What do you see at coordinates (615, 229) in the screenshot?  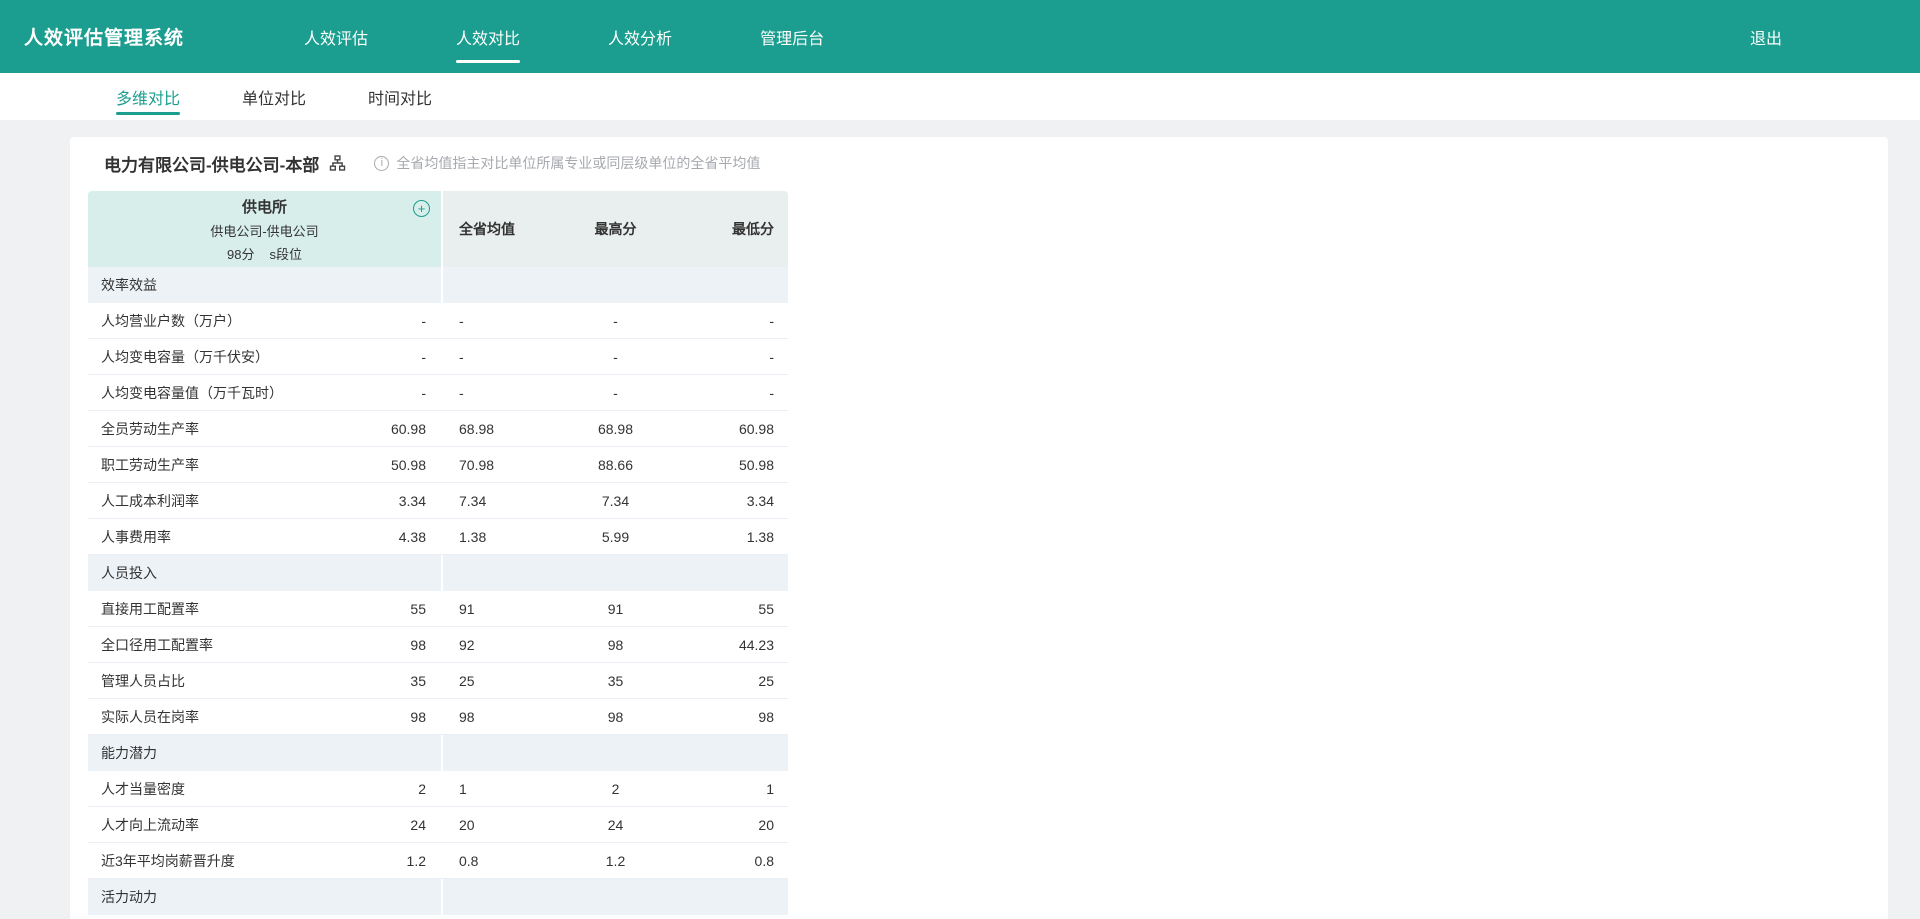 I see `value-headers: 全省均值 最高分 最低分` at bounding box center [615, 229].